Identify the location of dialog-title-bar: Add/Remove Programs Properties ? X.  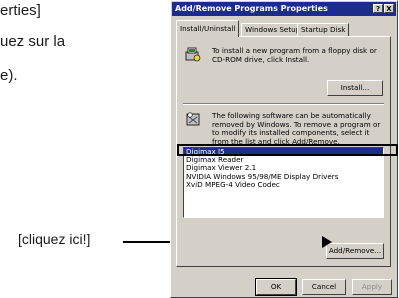
(284, 9).